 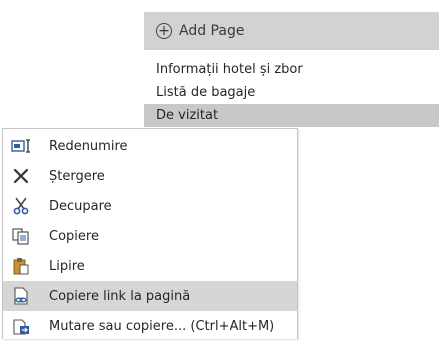 I want to click on menu-item-cut: Decupare, so click(x=150, y=206).